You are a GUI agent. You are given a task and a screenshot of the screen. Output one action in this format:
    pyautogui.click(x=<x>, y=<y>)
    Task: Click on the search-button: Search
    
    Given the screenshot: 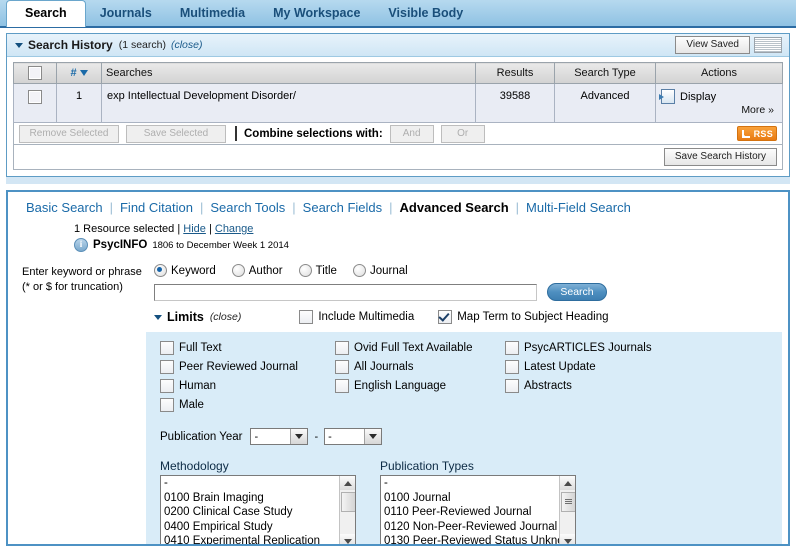 What is the action you would take?
    pyautogui.click(x=577, y=292)
    